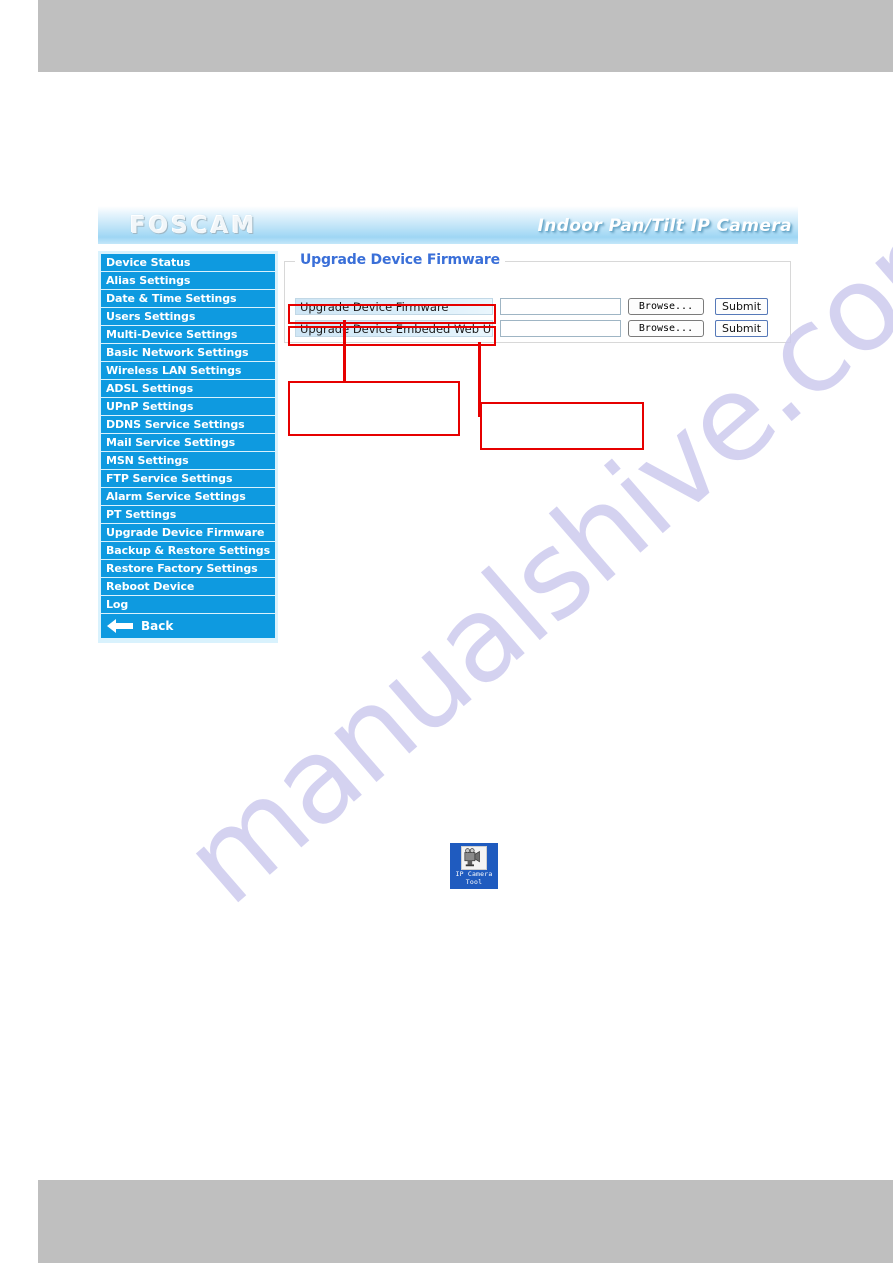 This screenshot has width=893, height=1263. What do you see at coordinates (120, 626) in the screenshot?
I see `arrow-left-icon` at bounding box center [120, 626].